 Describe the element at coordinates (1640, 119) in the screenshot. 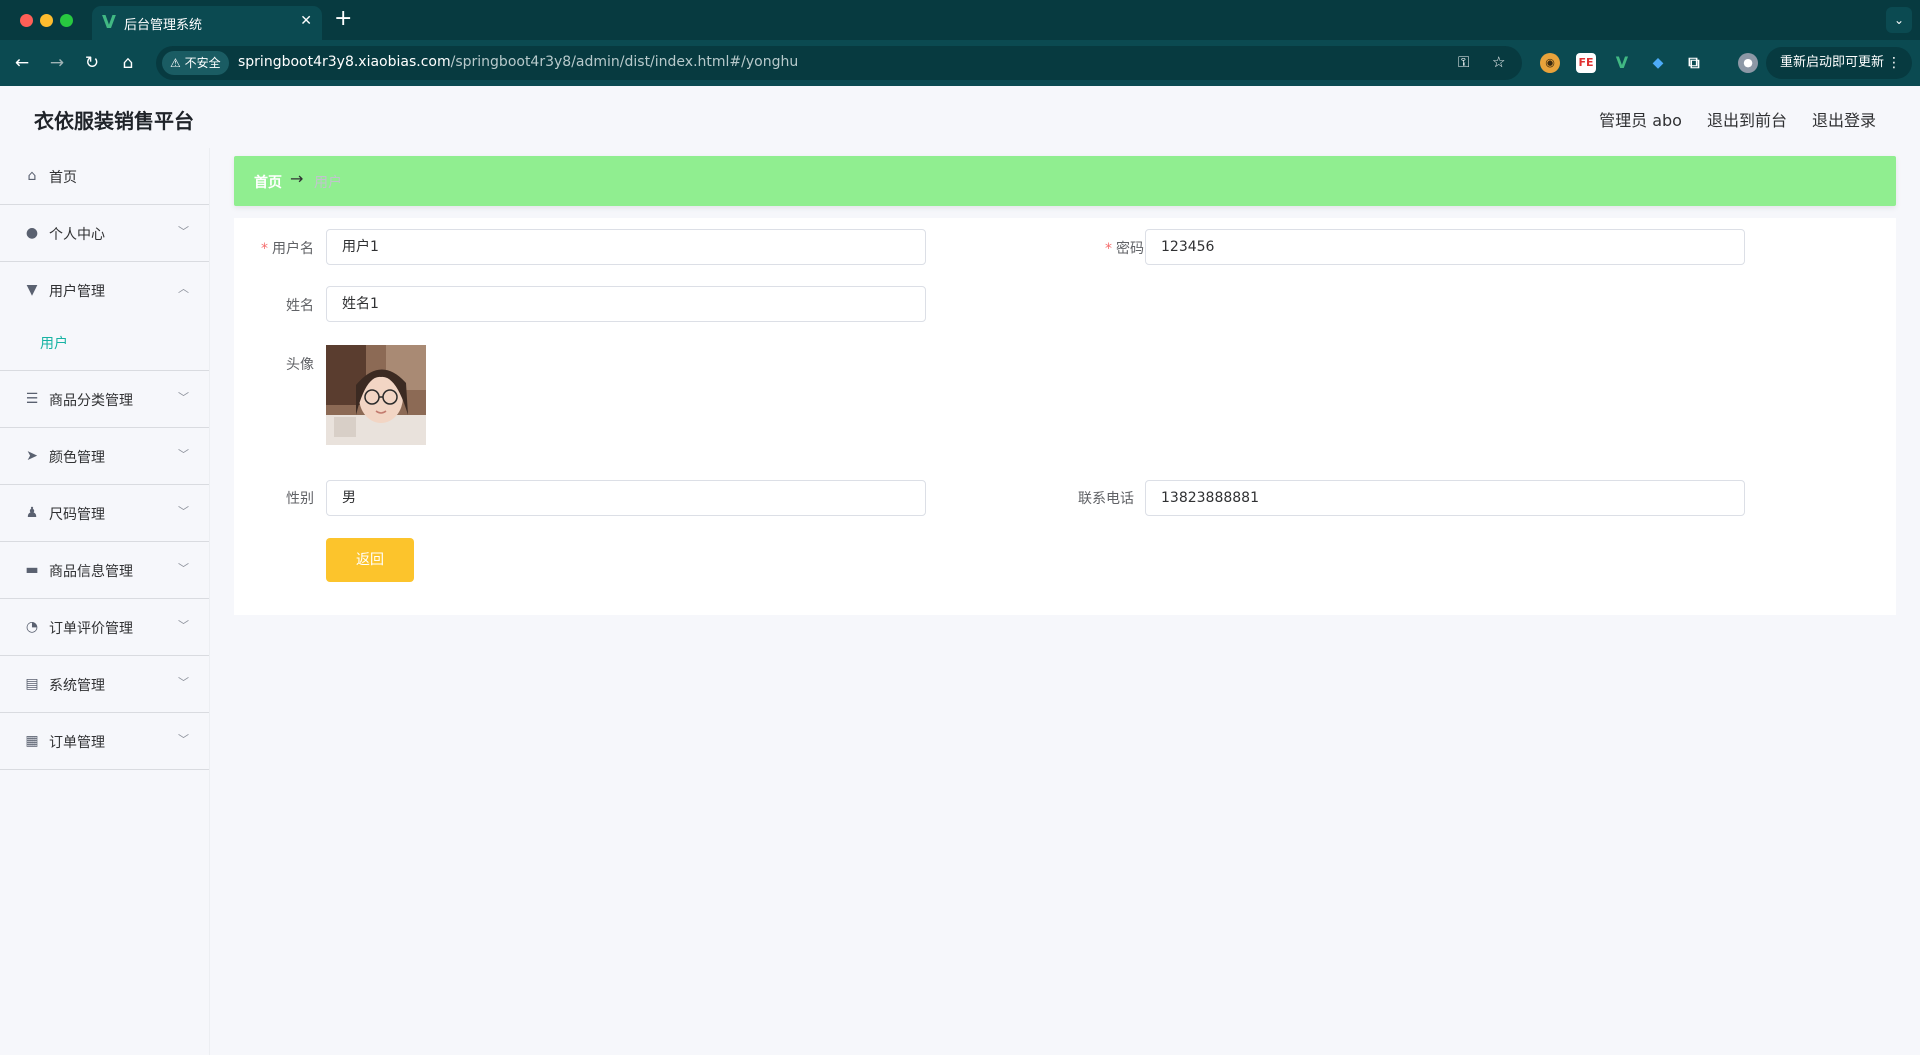

I see `admin-user-label: 管理员 abo` at that location.